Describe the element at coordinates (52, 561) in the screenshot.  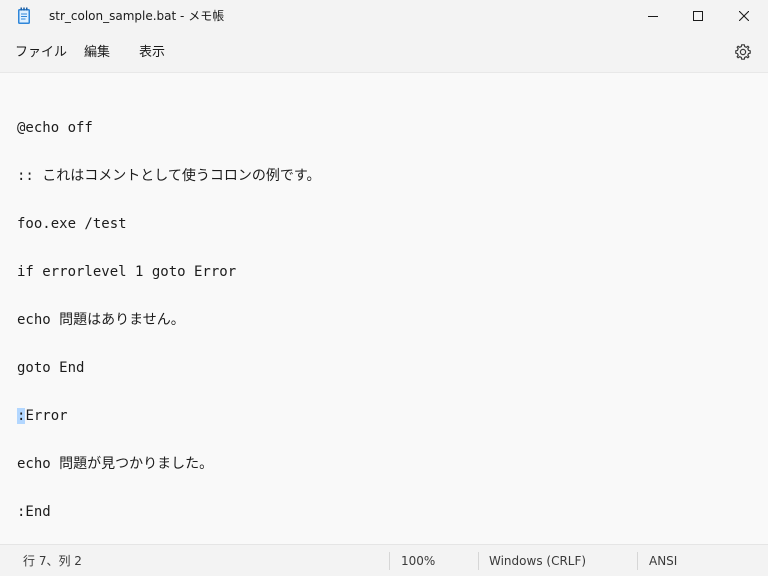
I see `cursor-position: 行 7、列 2` at that location.